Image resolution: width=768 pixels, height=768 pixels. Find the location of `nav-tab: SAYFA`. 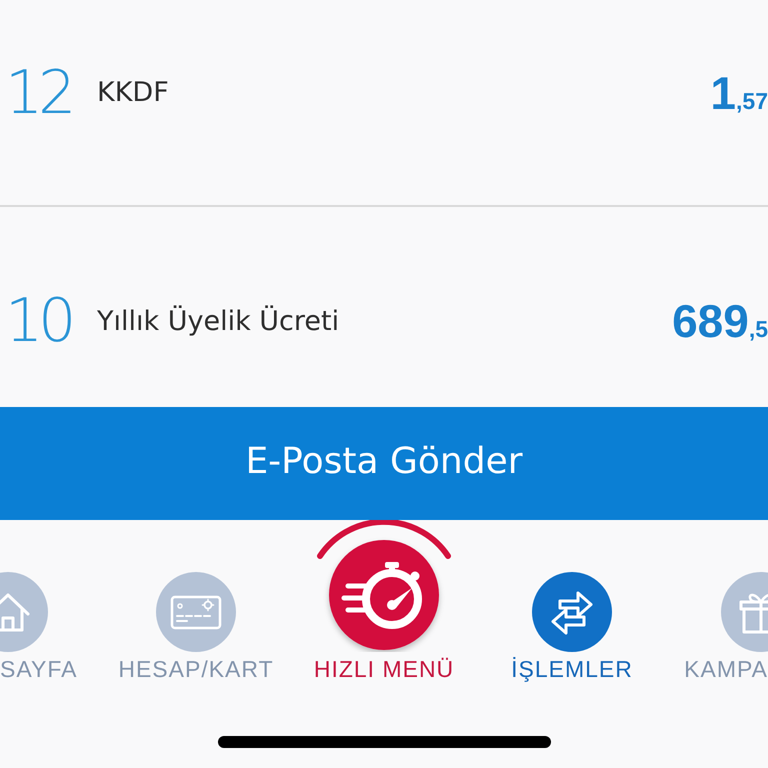

nav-tab: SAYFA is located at coordinates (39, 627).